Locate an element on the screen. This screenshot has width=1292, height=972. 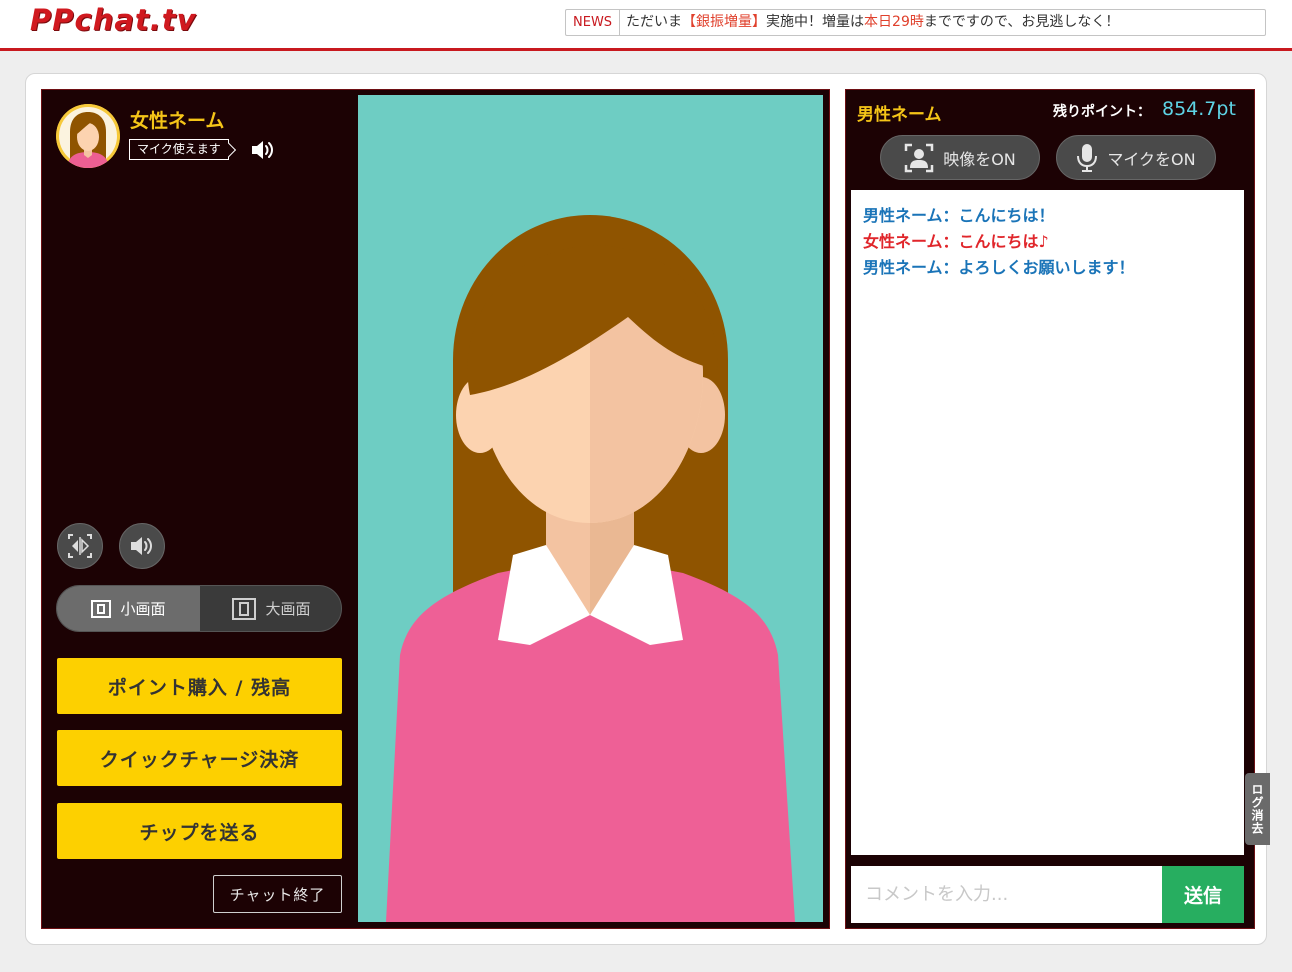
small-screen-label: 小画面 is located at coordinates (143, 609).